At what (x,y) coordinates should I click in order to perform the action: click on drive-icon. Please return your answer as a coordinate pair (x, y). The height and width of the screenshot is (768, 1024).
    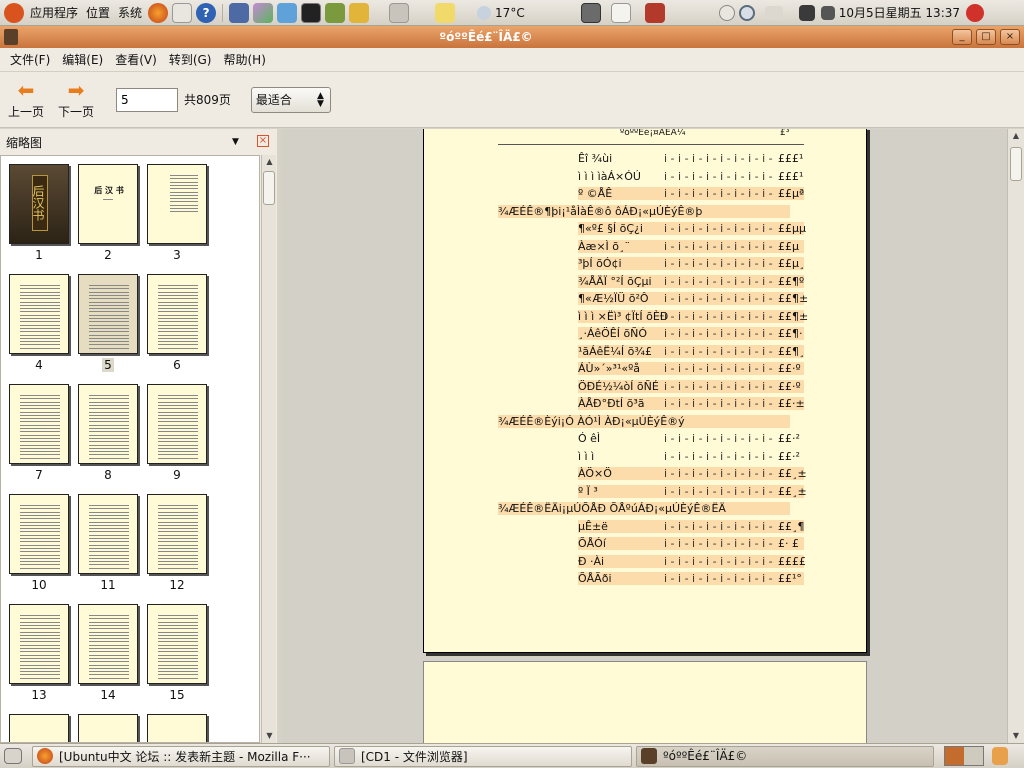
    Looking at the image, I should click on (399, 12).